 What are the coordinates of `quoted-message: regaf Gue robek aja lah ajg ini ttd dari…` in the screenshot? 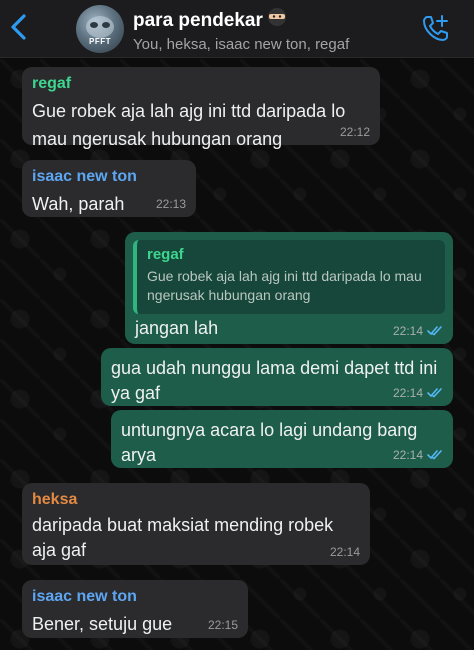 It's located at (289, 277).